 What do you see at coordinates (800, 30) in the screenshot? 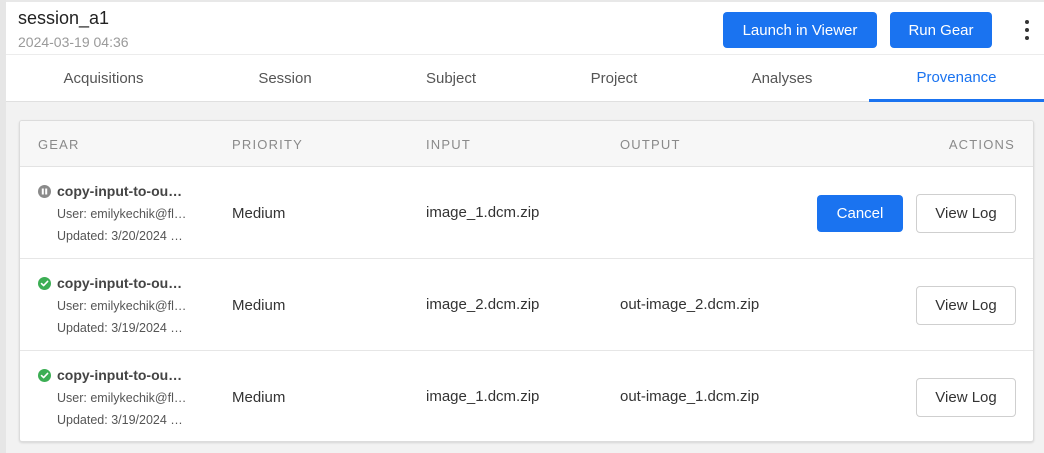
I see `launch-in-viewer-button: Launch in Viewer` at bounding box center [800, 30].